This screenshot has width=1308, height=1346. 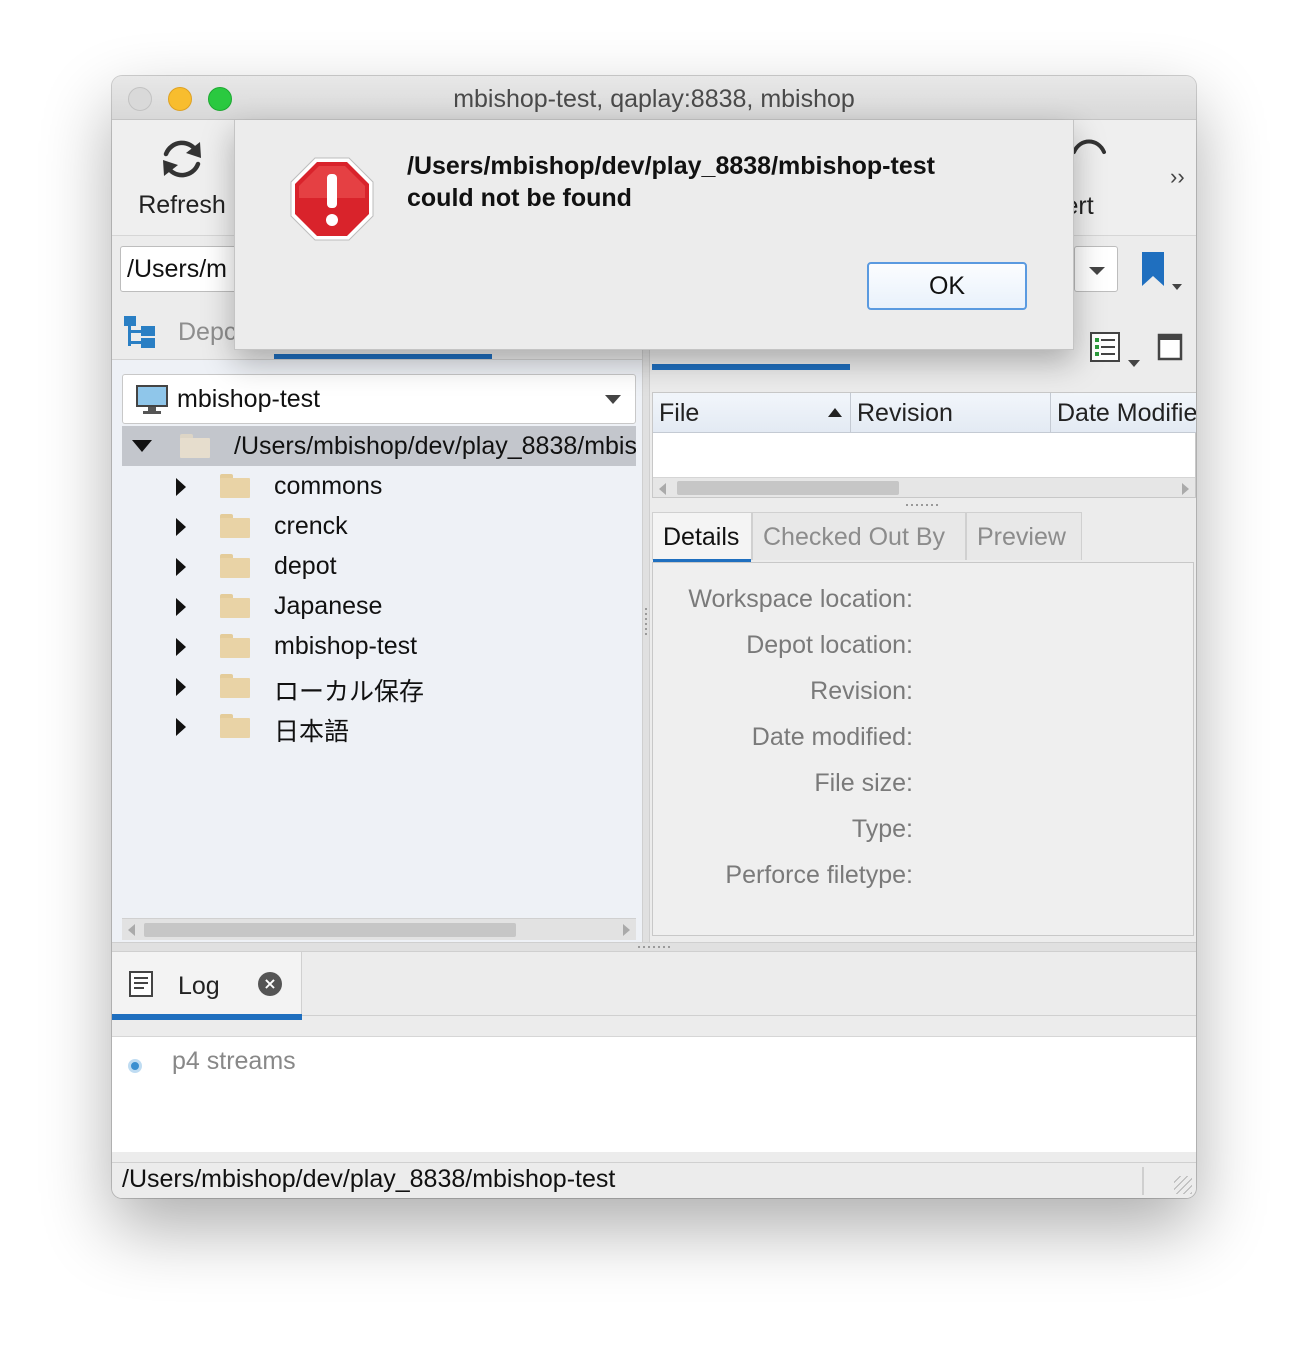 I want to click on tree-item-label: crenck, so click(x=311, y=526).